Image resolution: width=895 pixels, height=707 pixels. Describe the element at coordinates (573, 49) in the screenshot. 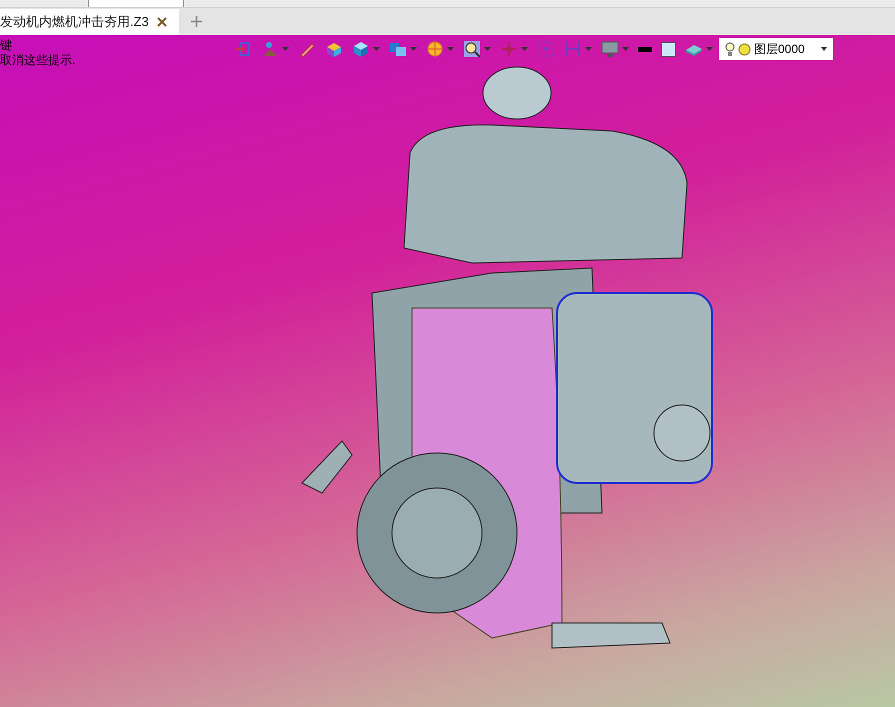

I see `dimension-icon` at that location.